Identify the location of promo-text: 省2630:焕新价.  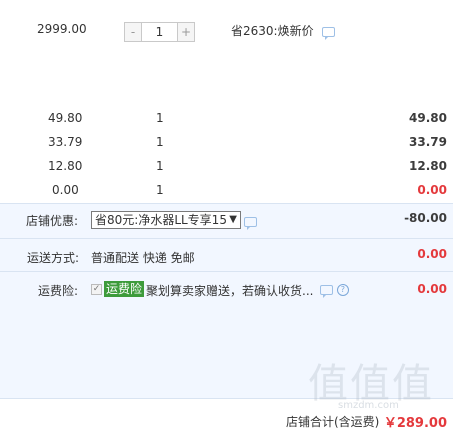
(272, 31).